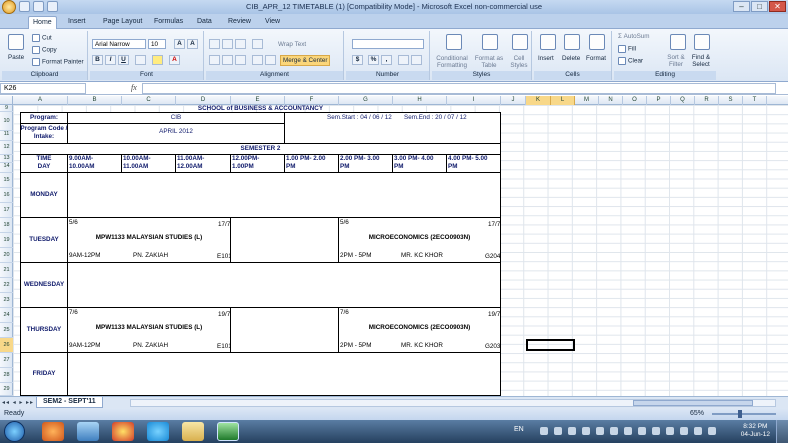  What do you see at coordinates (6, 180) in the screenshot?
I see `row-header: 15` at bounding box center [6, 180].